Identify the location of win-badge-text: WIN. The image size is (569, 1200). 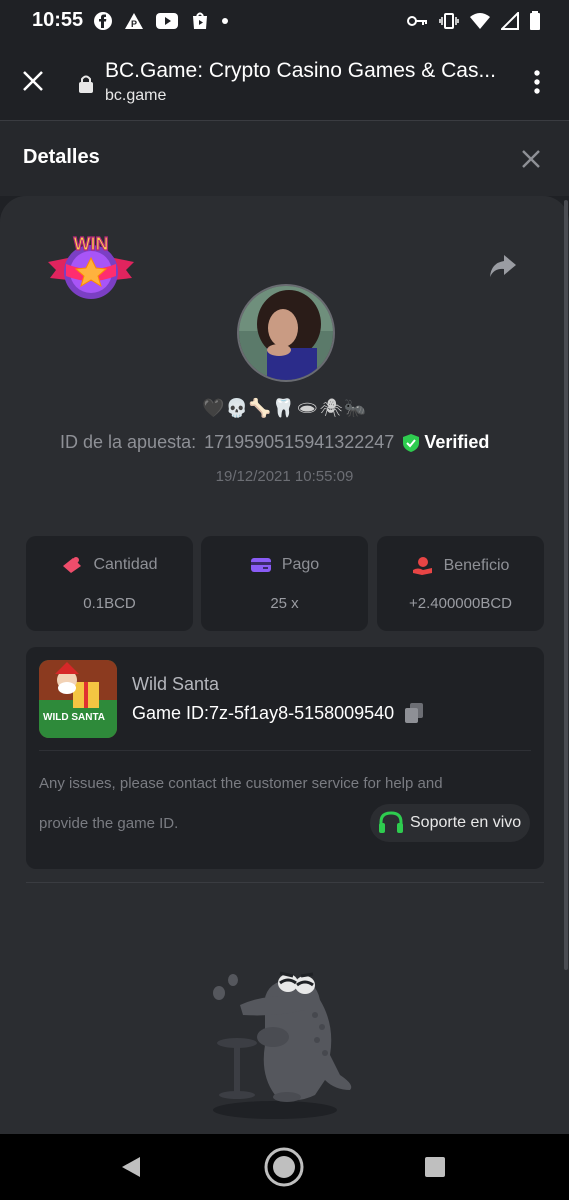
(91, 244).